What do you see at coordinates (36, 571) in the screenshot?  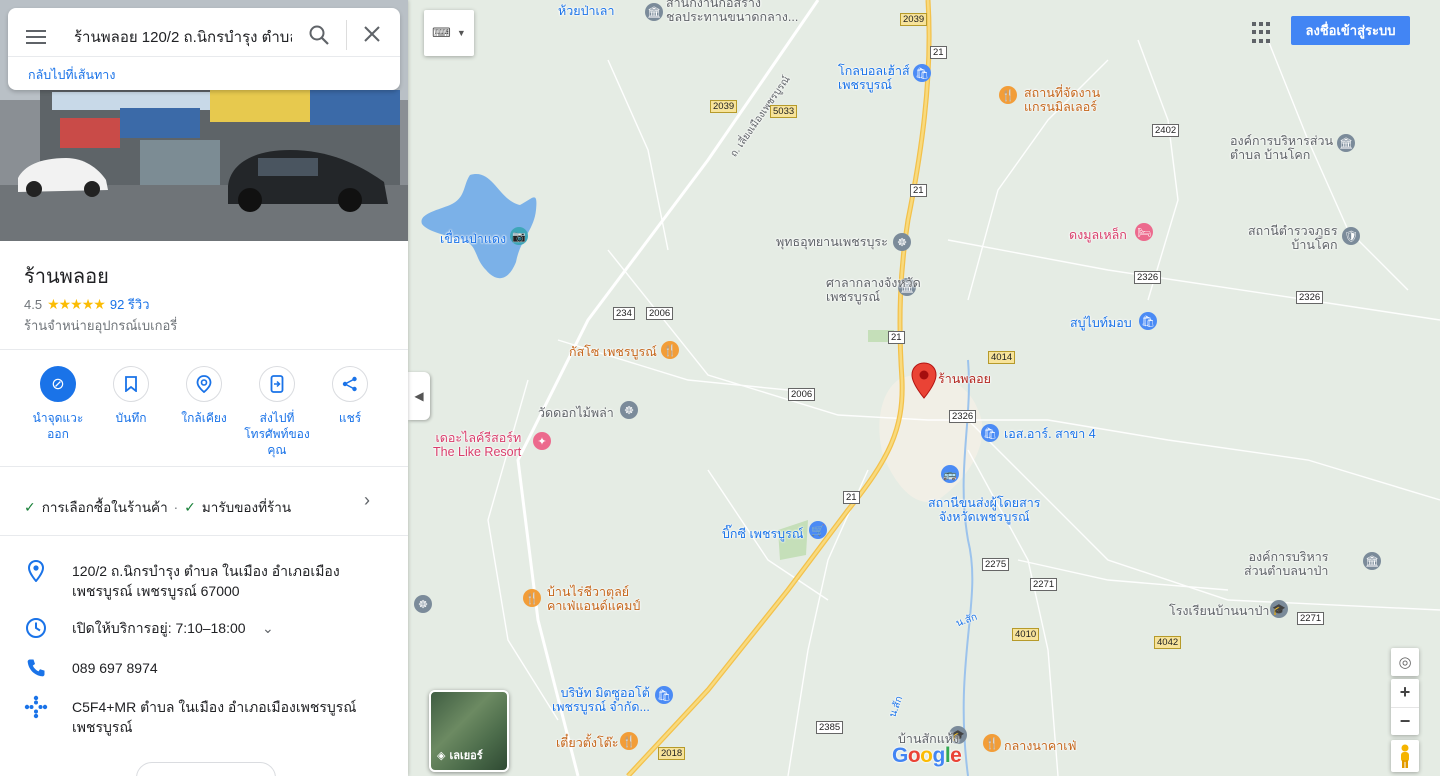 I see `location-pin-icon` at bounding box center [36, 571].